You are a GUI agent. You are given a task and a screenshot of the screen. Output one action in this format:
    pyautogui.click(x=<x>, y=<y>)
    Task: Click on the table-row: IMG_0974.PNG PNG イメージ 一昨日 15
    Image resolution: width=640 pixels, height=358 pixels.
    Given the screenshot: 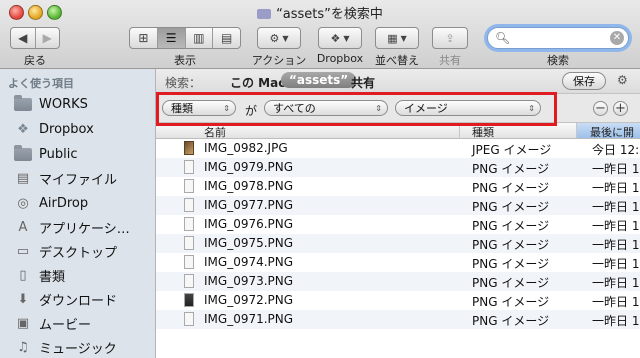 What is the action you would take?
    pyautogui.click(x=398, y=262)
    